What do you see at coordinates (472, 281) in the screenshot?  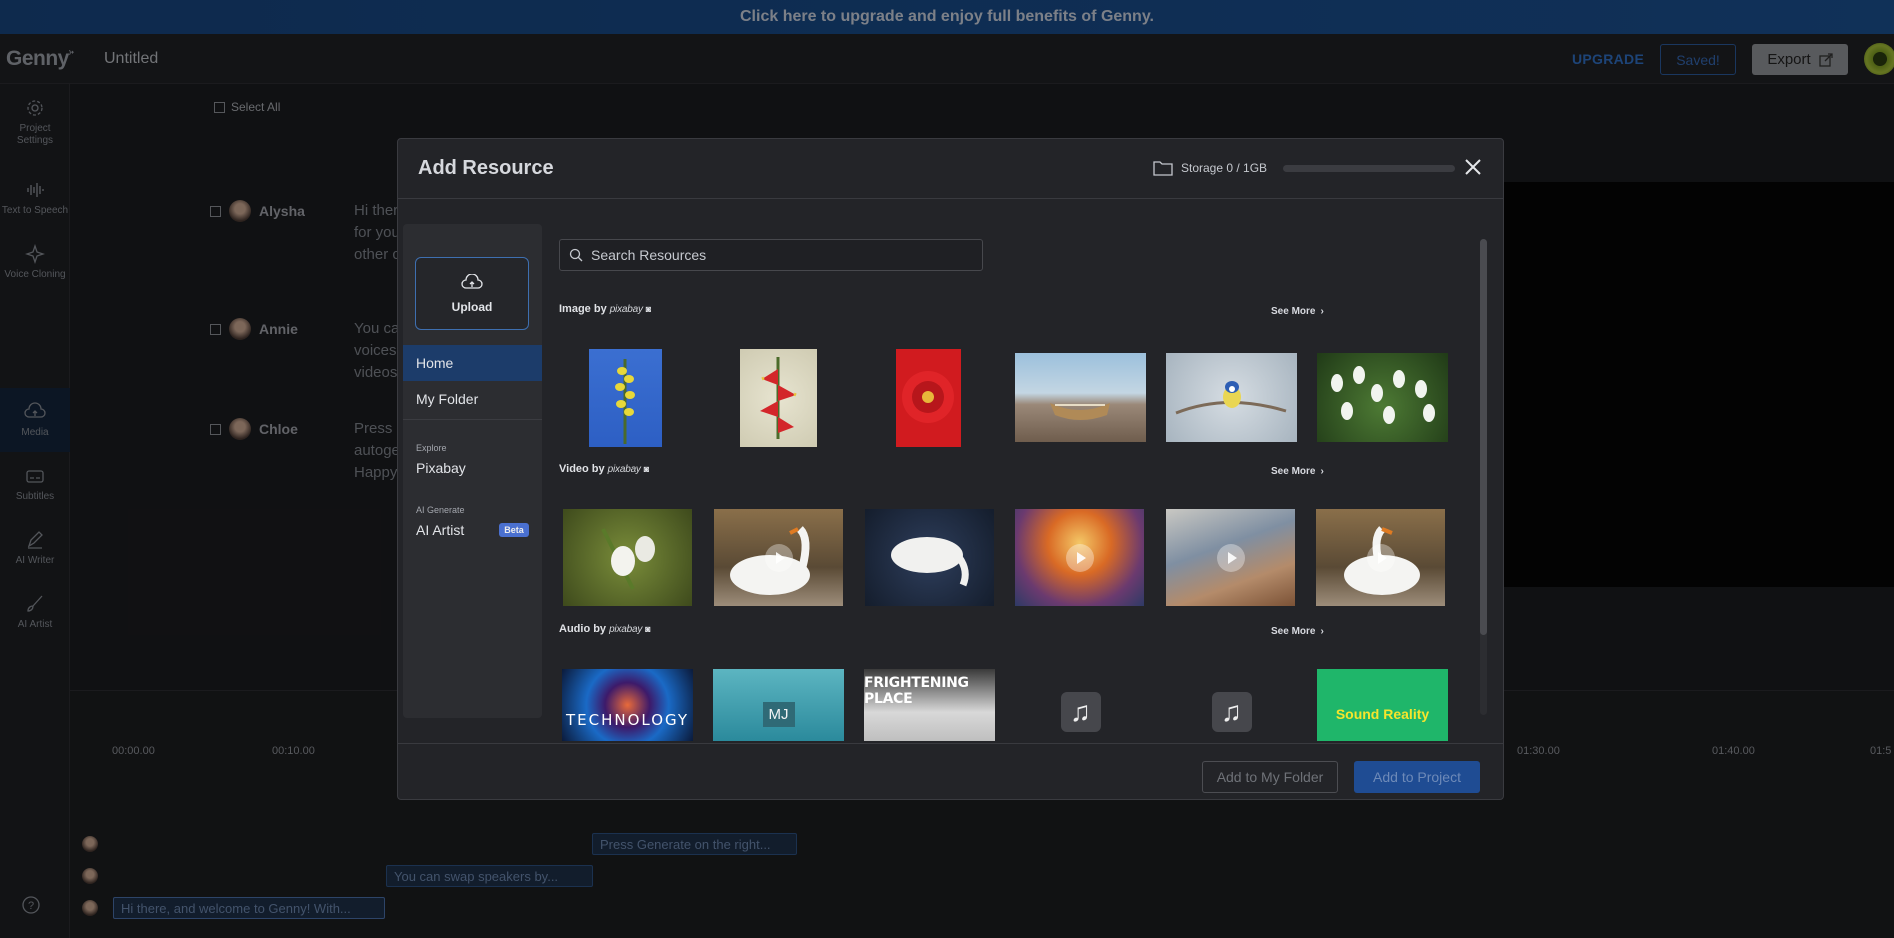 I see `cloud-upload-icon` at bounding box center [472, 281].